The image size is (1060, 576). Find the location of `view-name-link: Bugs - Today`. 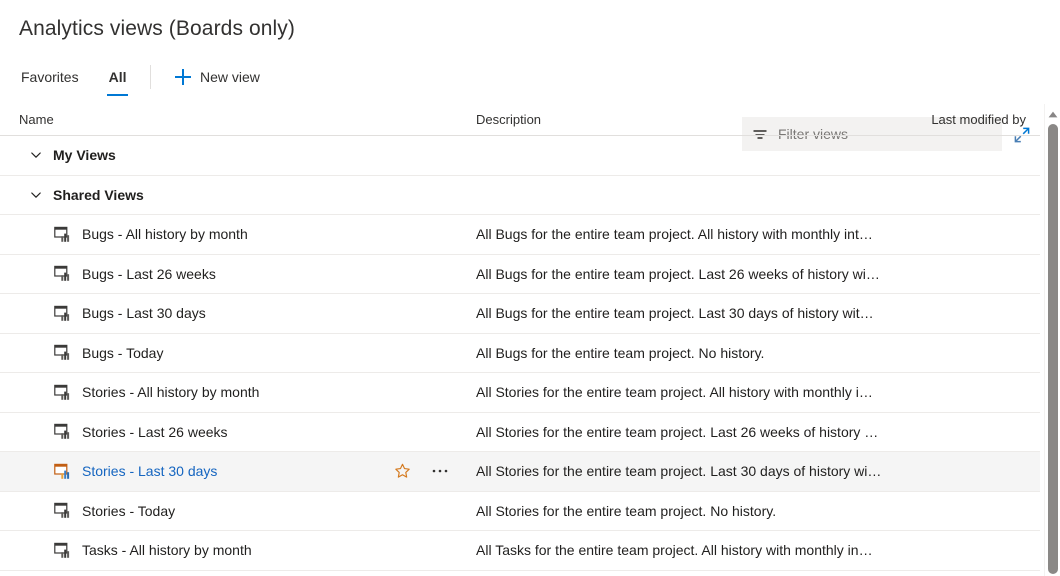

view-name-link: Bugs - Today is located at coordinates (122, 353).